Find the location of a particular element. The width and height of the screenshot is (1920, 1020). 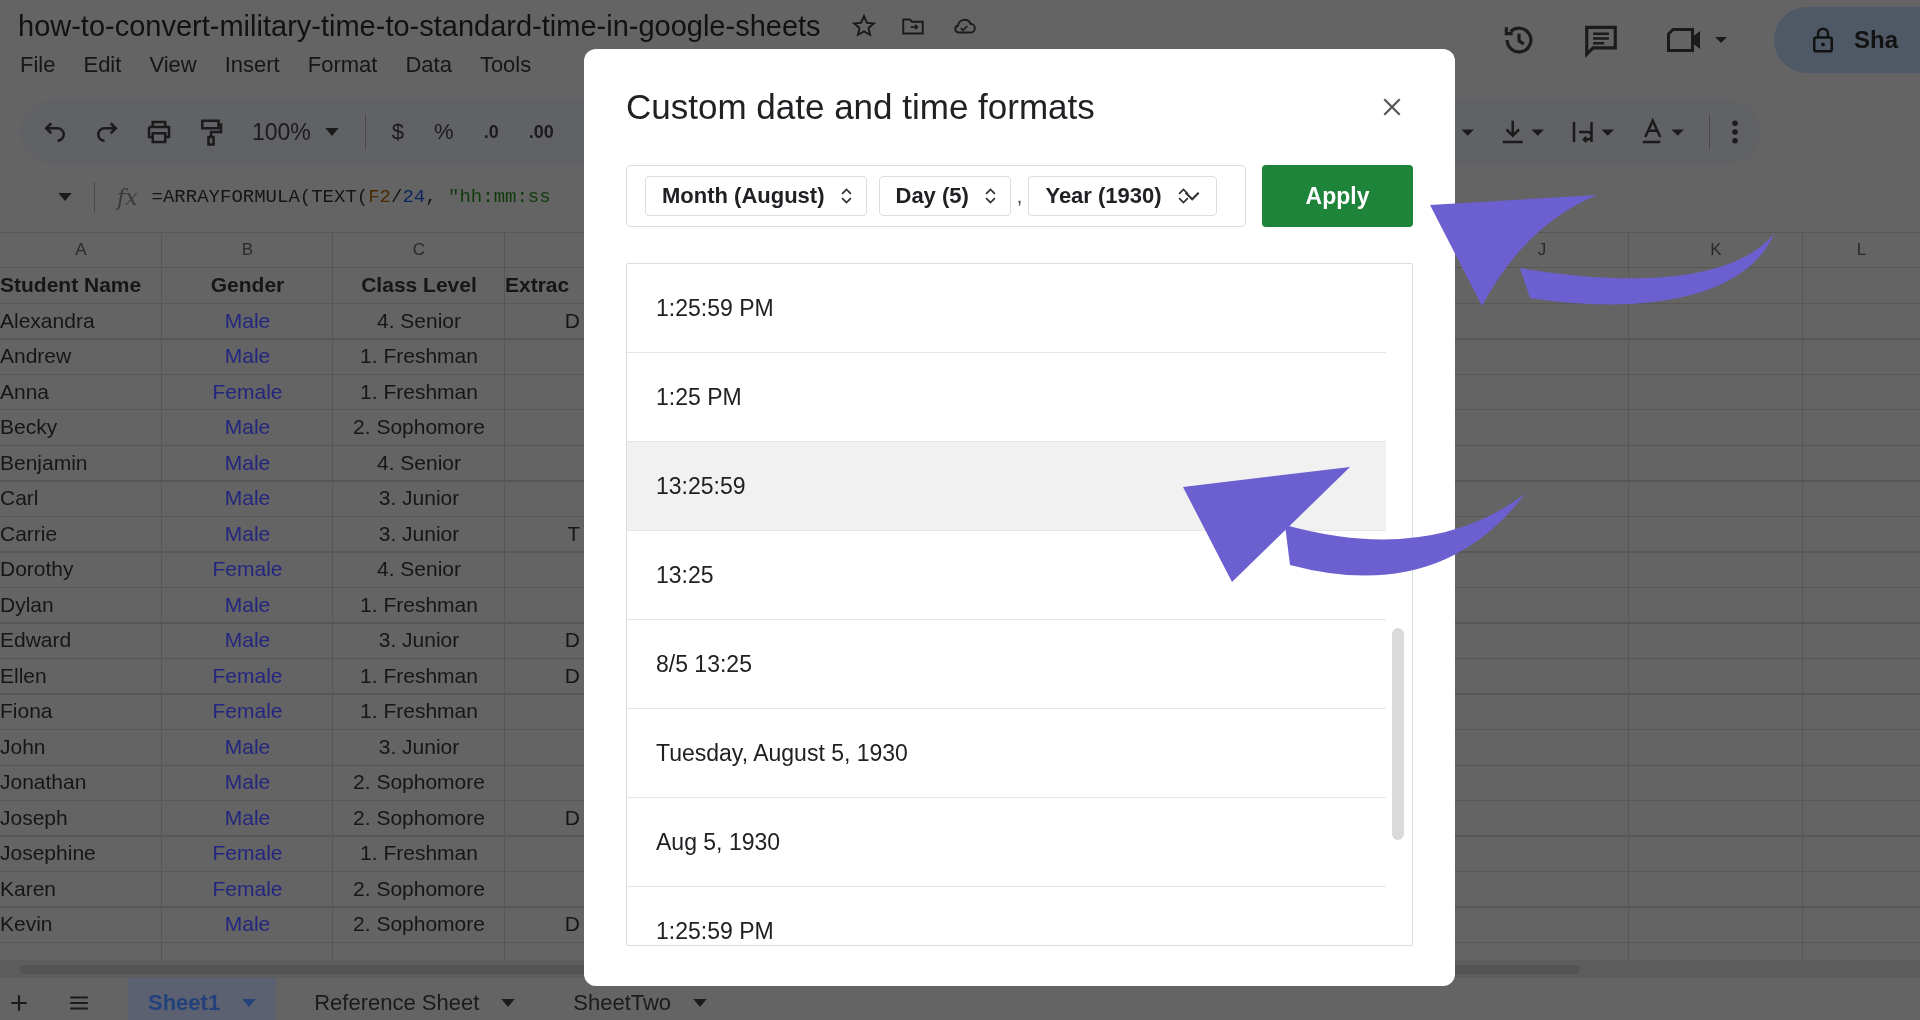

sheet-tab: Reference Sheet is located at coordinates (415, 999).